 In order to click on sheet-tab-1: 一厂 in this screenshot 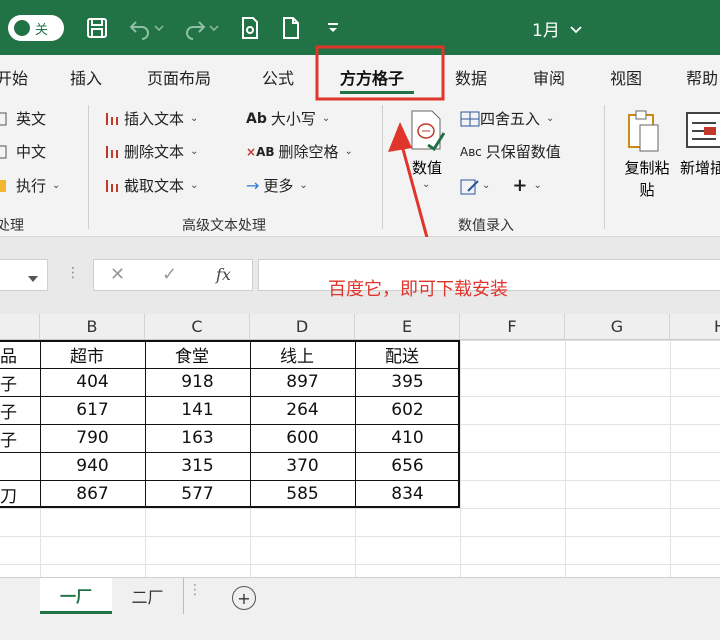, I will do `click(76, 596)`.